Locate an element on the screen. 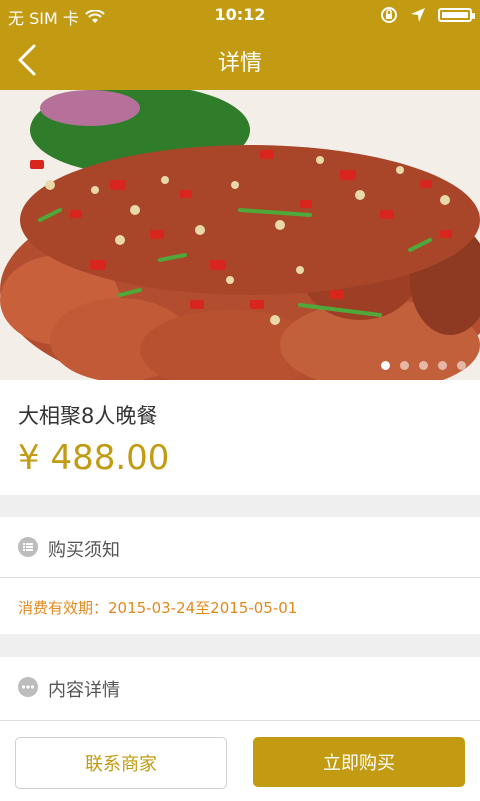 The image size is (480, 801). battery-icon is located at coordinates (456, 15).